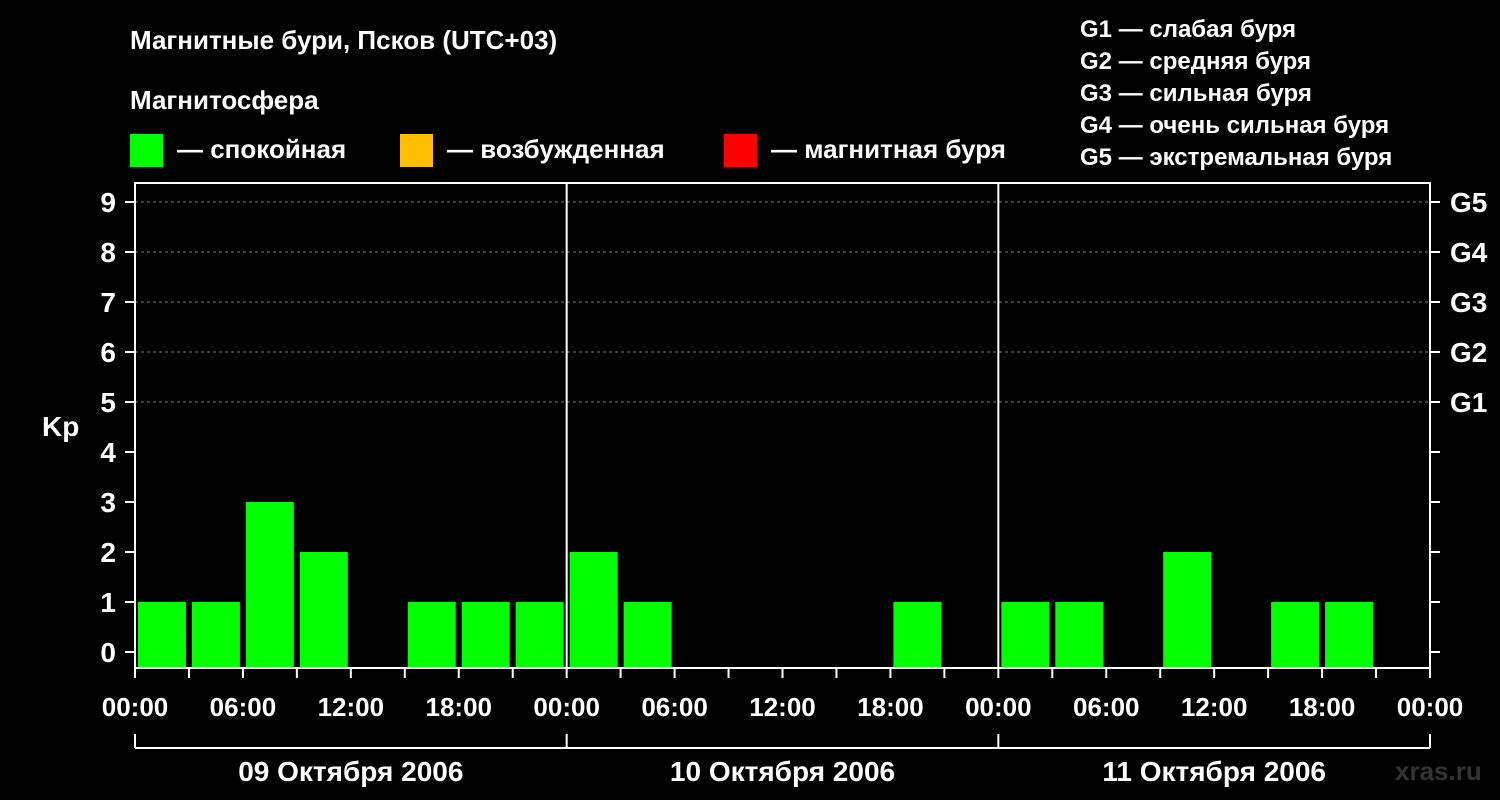  What do you see at coordinates (1196, 93) in the screenshot?
I see `g-legend-g3: G3 — сильная буря` at bounding box center [1196, 93].